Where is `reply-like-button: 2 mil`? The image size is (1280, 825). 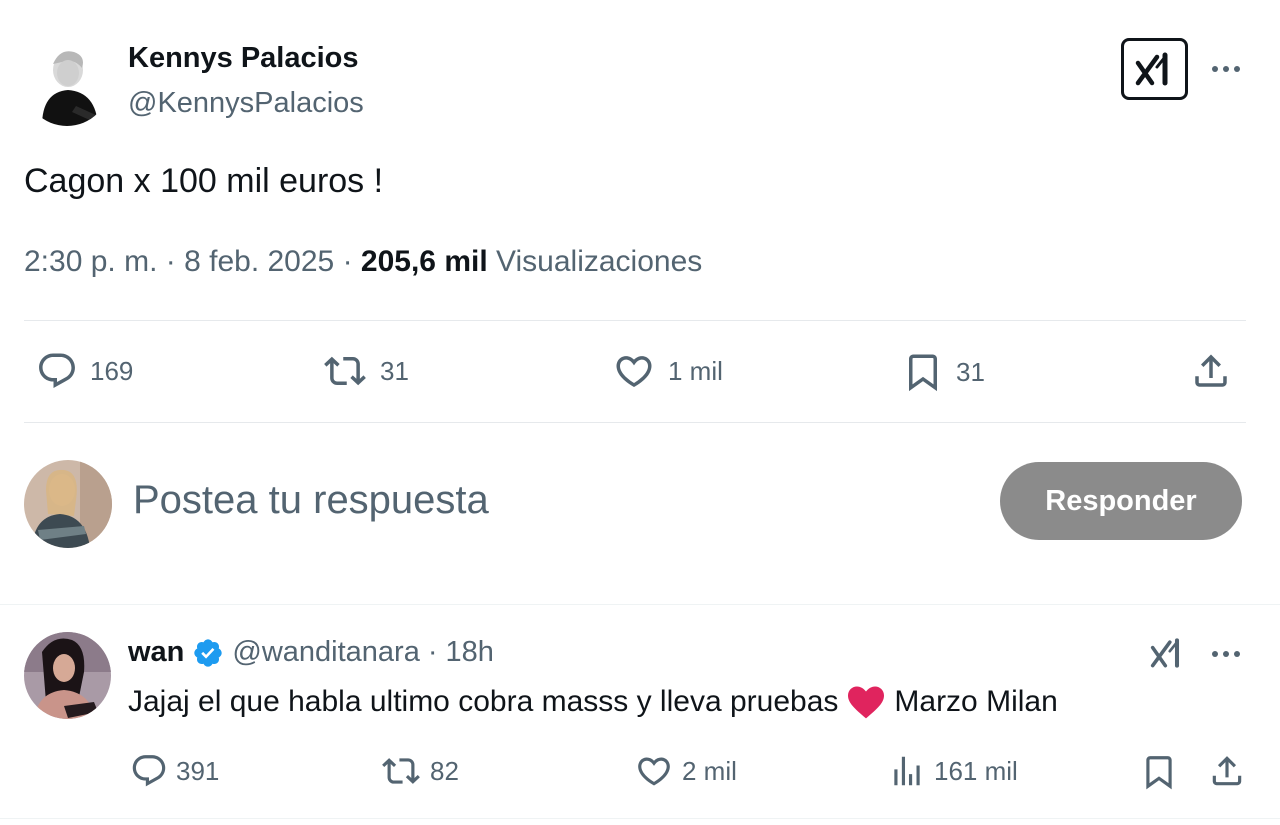 reply-like-button: 2 mil is located at coordinates (685, 771).